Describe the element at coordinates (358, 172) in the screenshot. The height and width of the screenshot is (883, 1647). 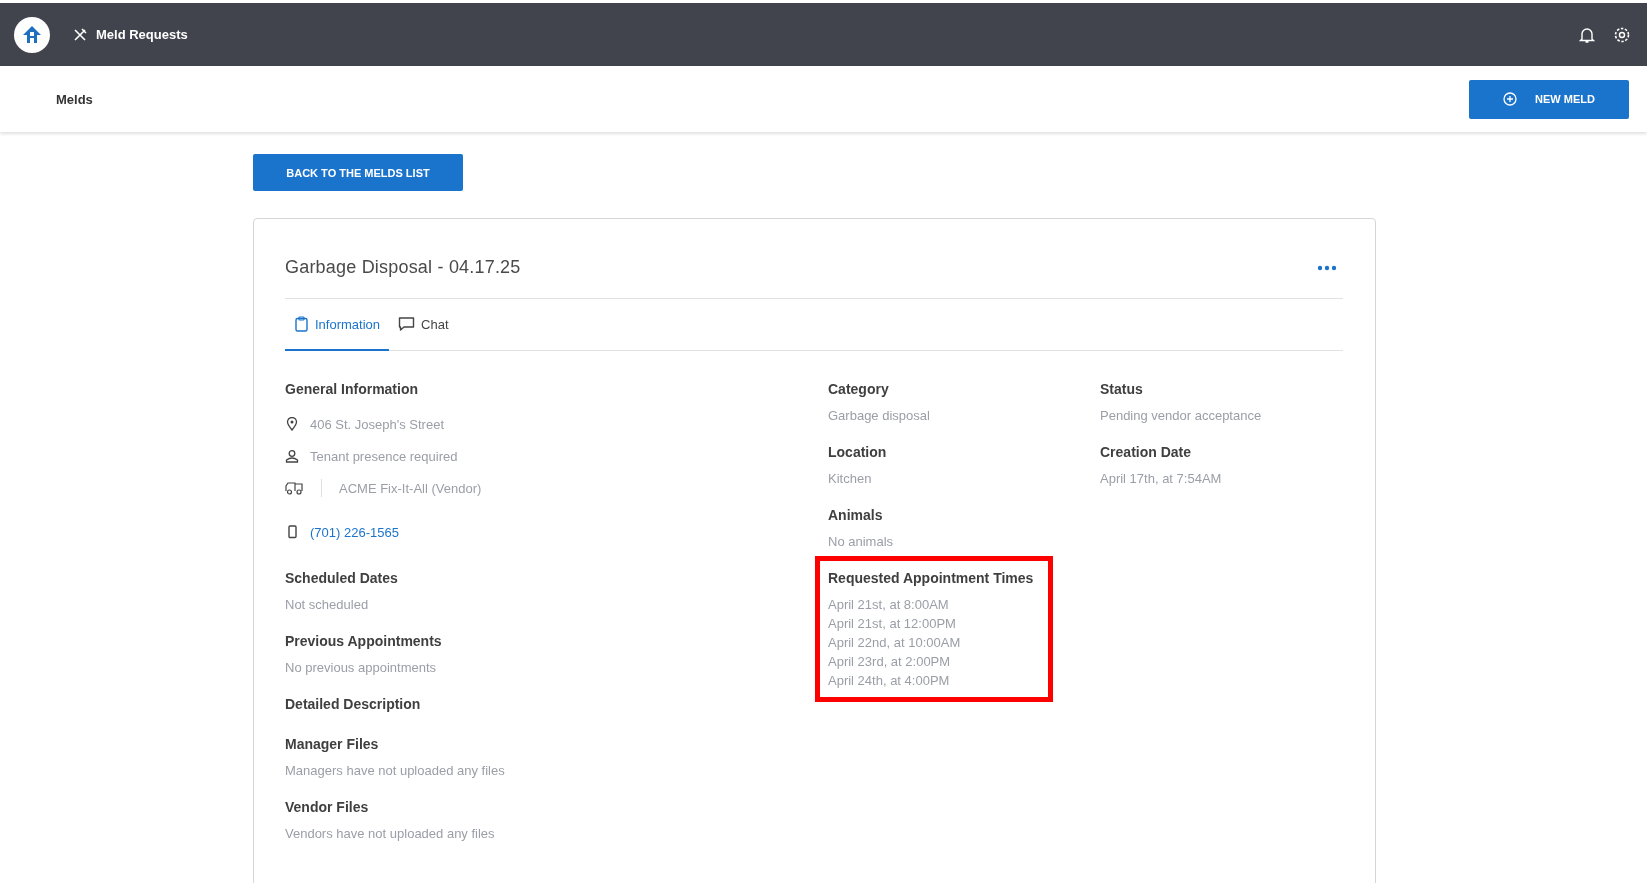
I see `back-button: BACK TO THE MELDS LIST` at that location.